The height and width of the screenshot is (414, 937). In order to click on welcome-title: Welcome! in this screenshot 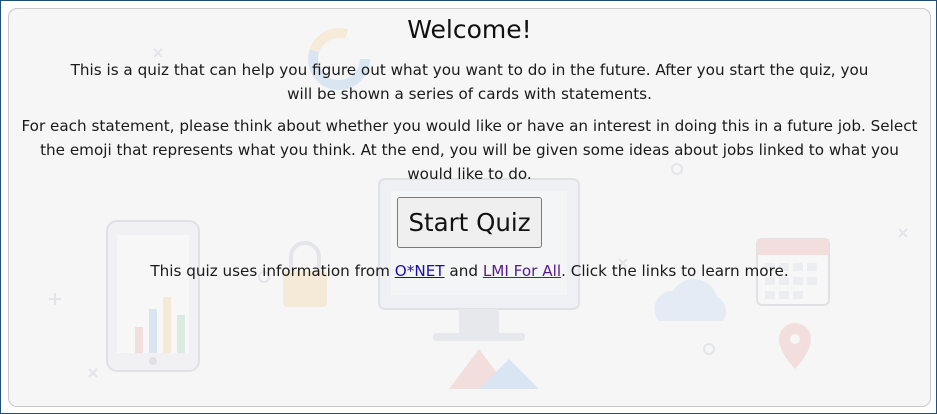, I will do `click(469, 29)`.